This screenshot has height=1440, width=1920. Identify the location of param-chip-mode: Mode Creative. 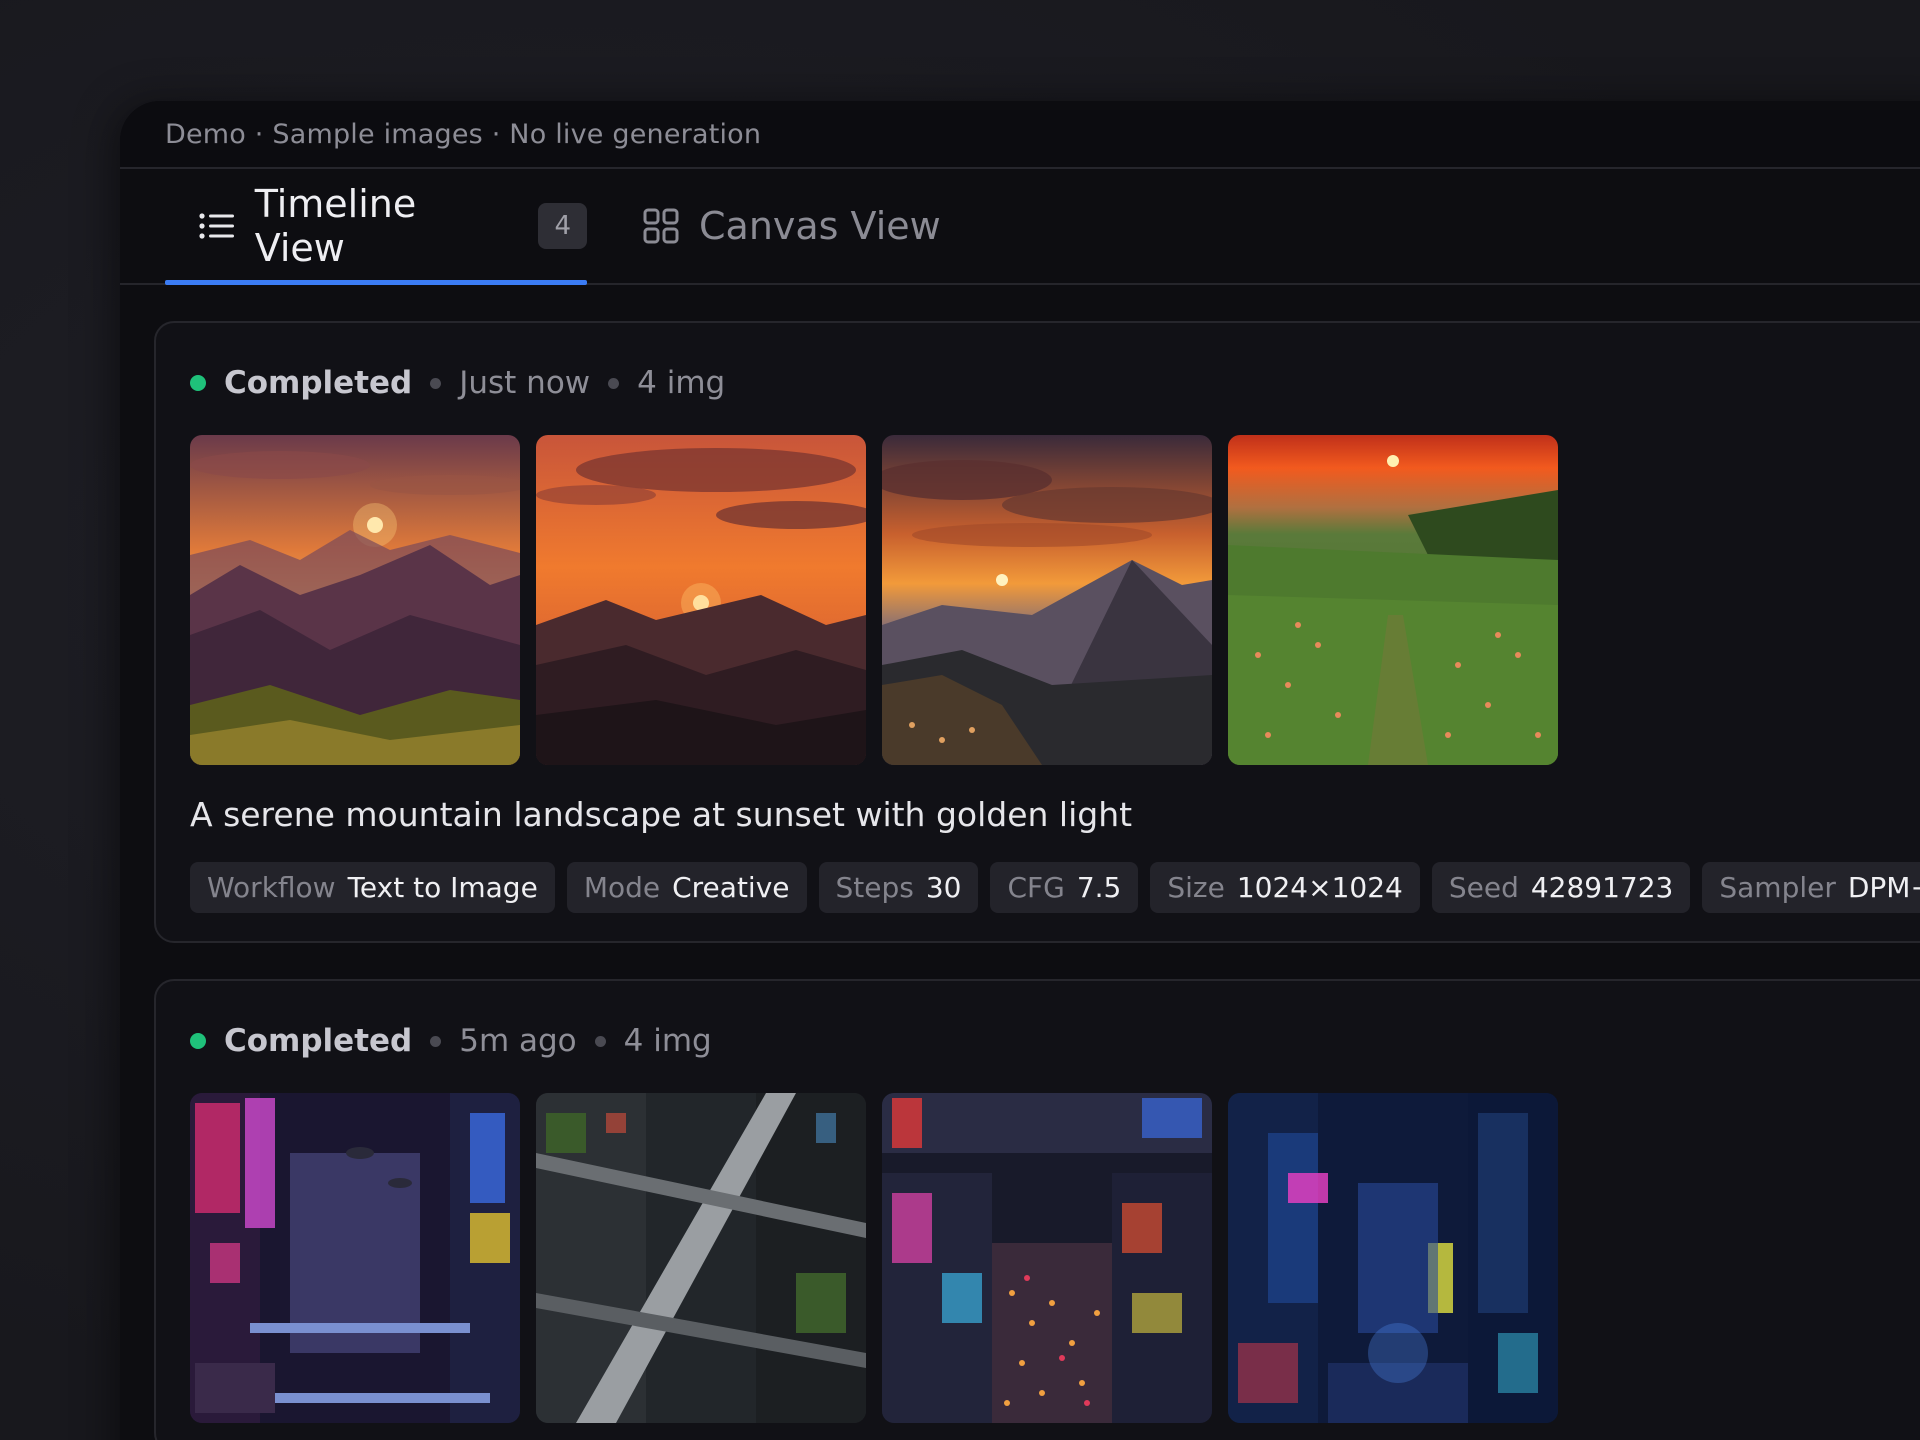
(686, 887).